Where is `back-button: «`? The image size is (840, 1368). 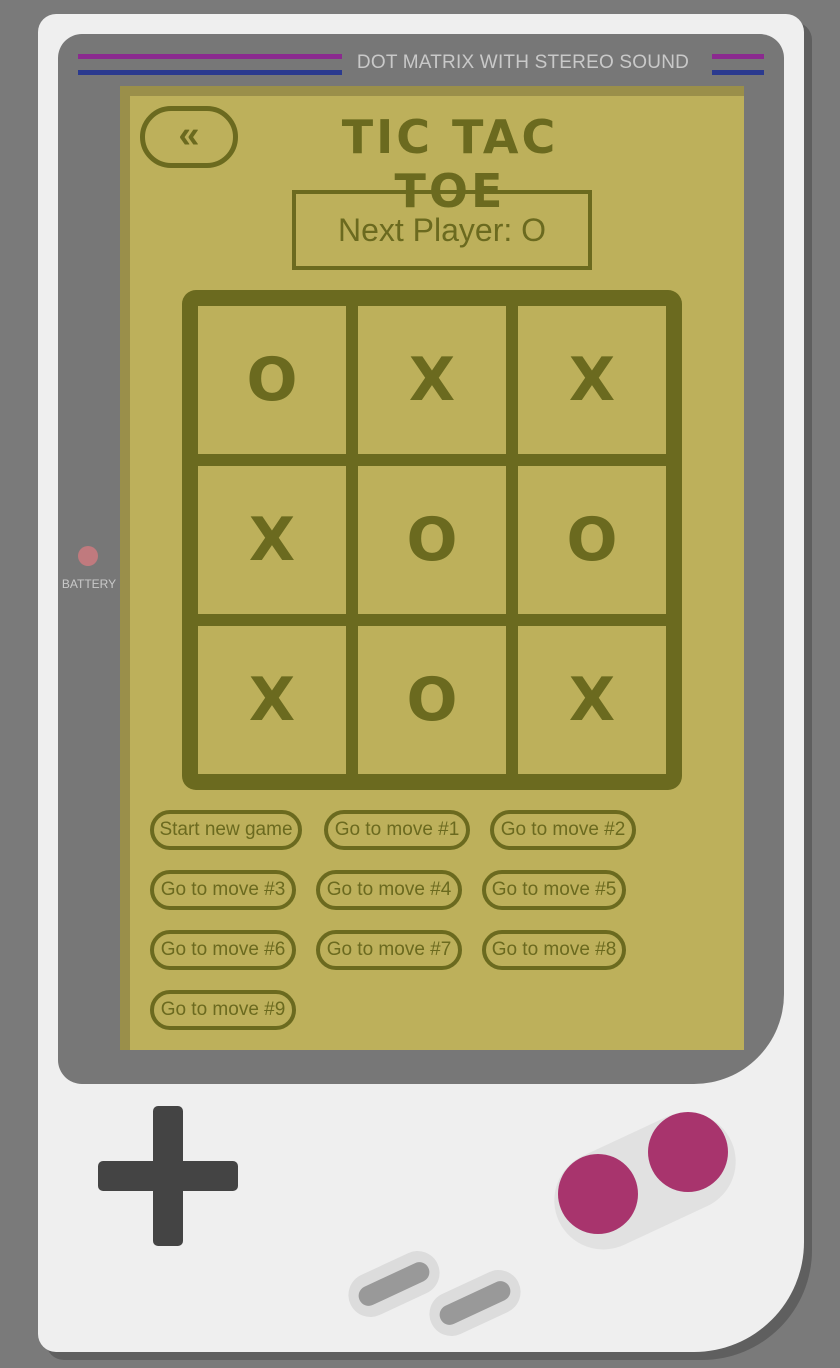
back-button: « is located at coordinates (189, 137).